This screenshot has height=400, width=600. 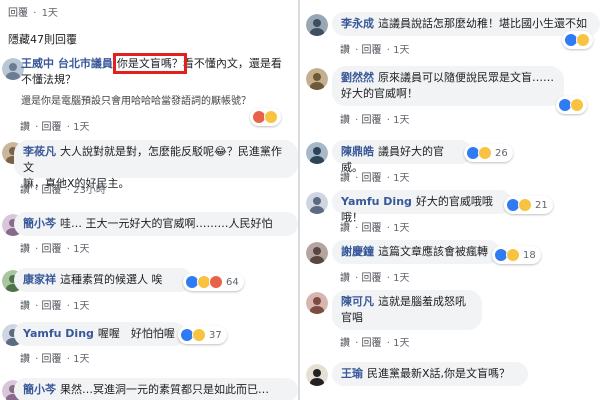 What do you see at coordinates (529, 255) in the screenshot?
I see `reaction-count: 18` at bounding box center [529, 255].